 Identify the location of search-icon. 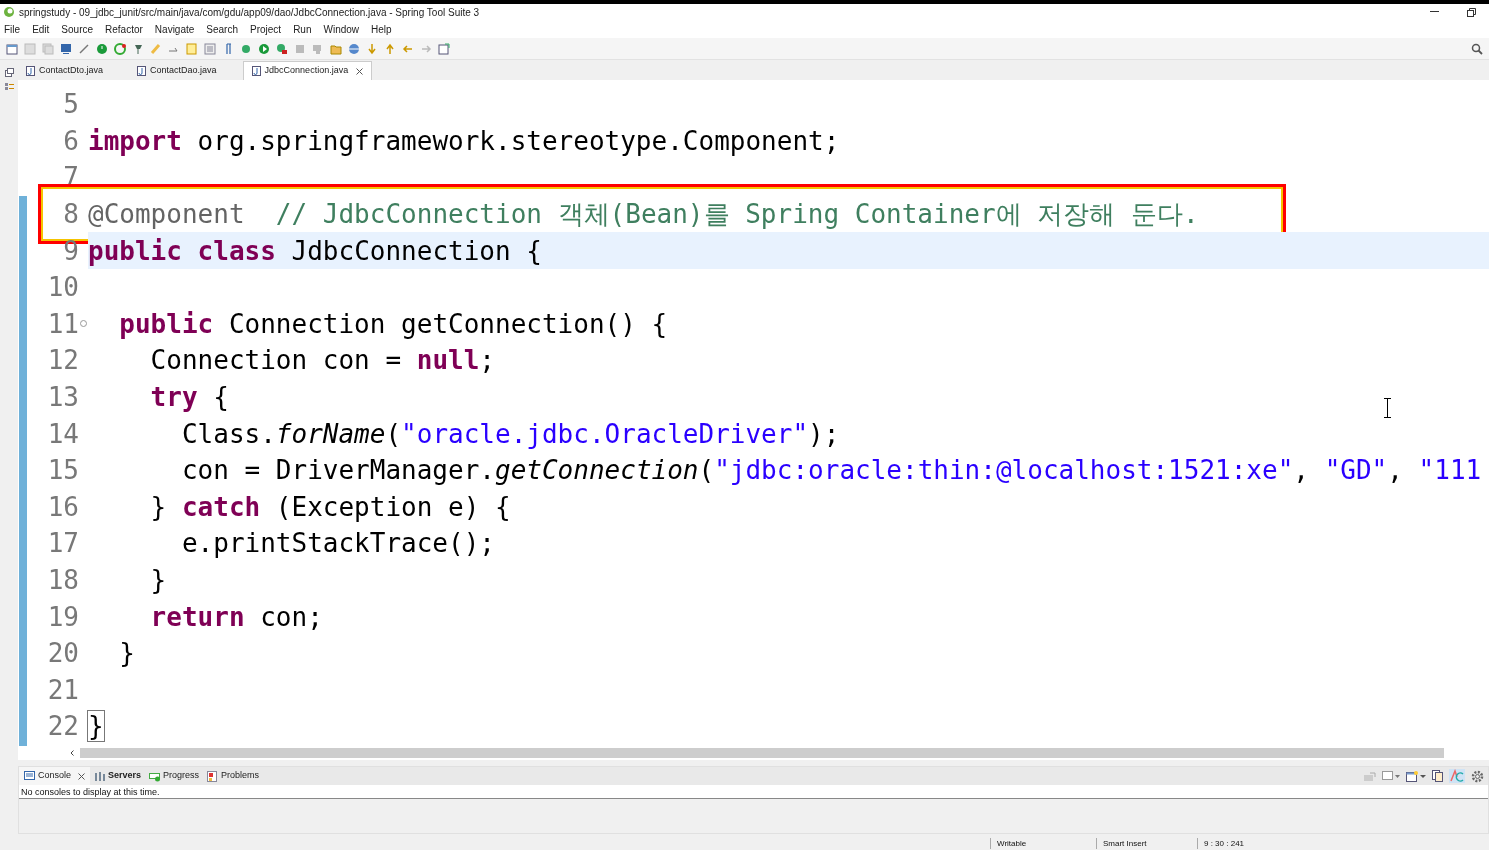
(1477, 48).